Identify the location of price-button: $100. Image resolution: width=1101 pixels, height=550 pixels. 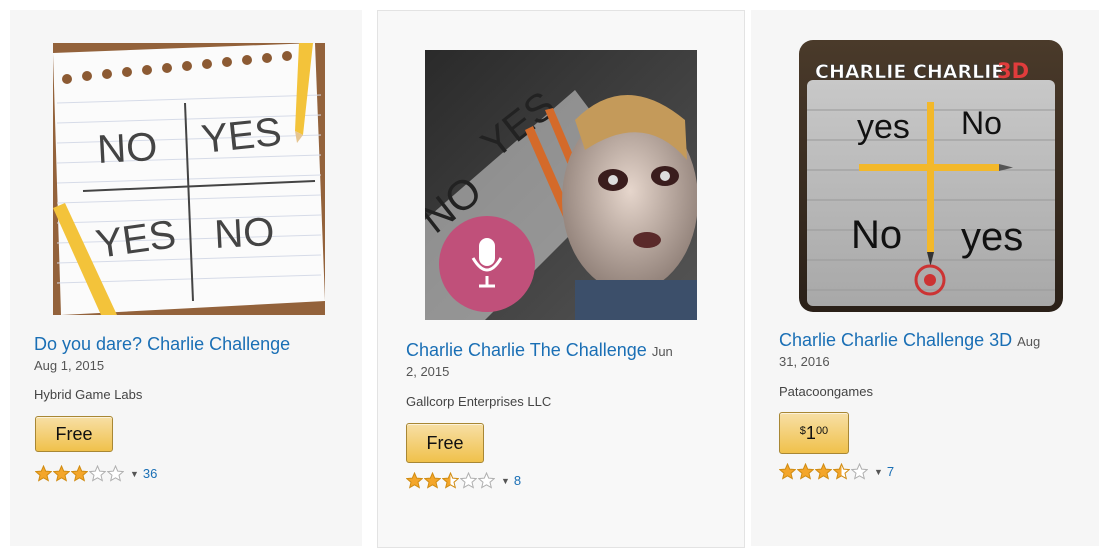
(814, 433).